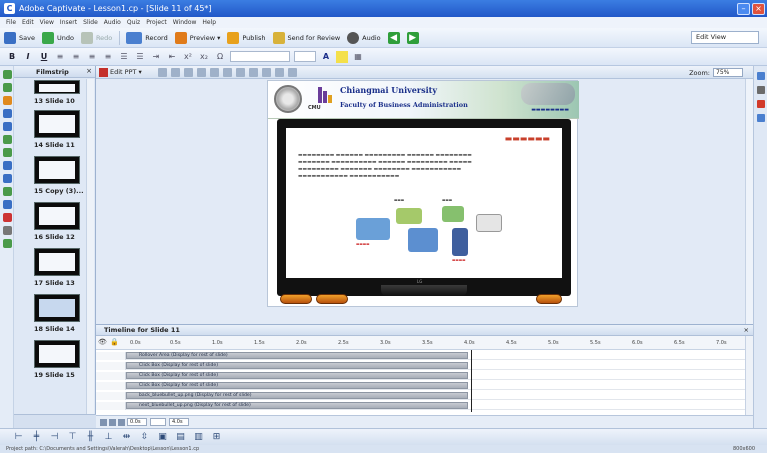 This screenshot has width=767, height=453. I want to click on font-color-icon: A, so click(326, 57).